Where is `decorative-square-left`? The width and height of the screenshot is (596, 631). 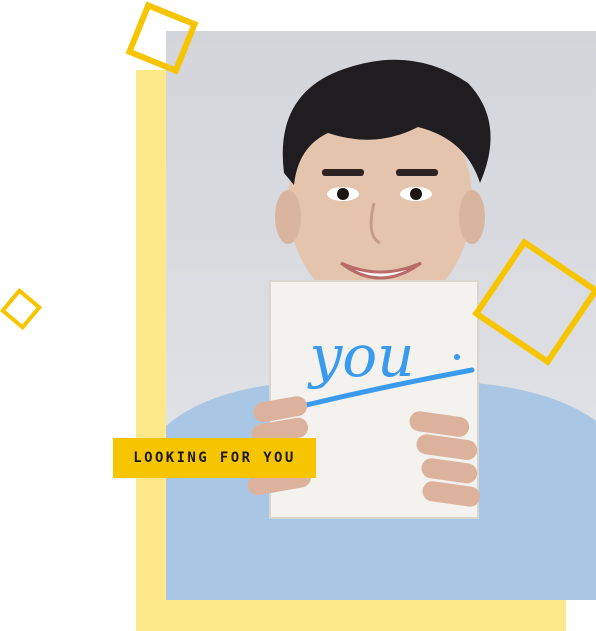
decorative-square-left is located at coordinates (21, 309).